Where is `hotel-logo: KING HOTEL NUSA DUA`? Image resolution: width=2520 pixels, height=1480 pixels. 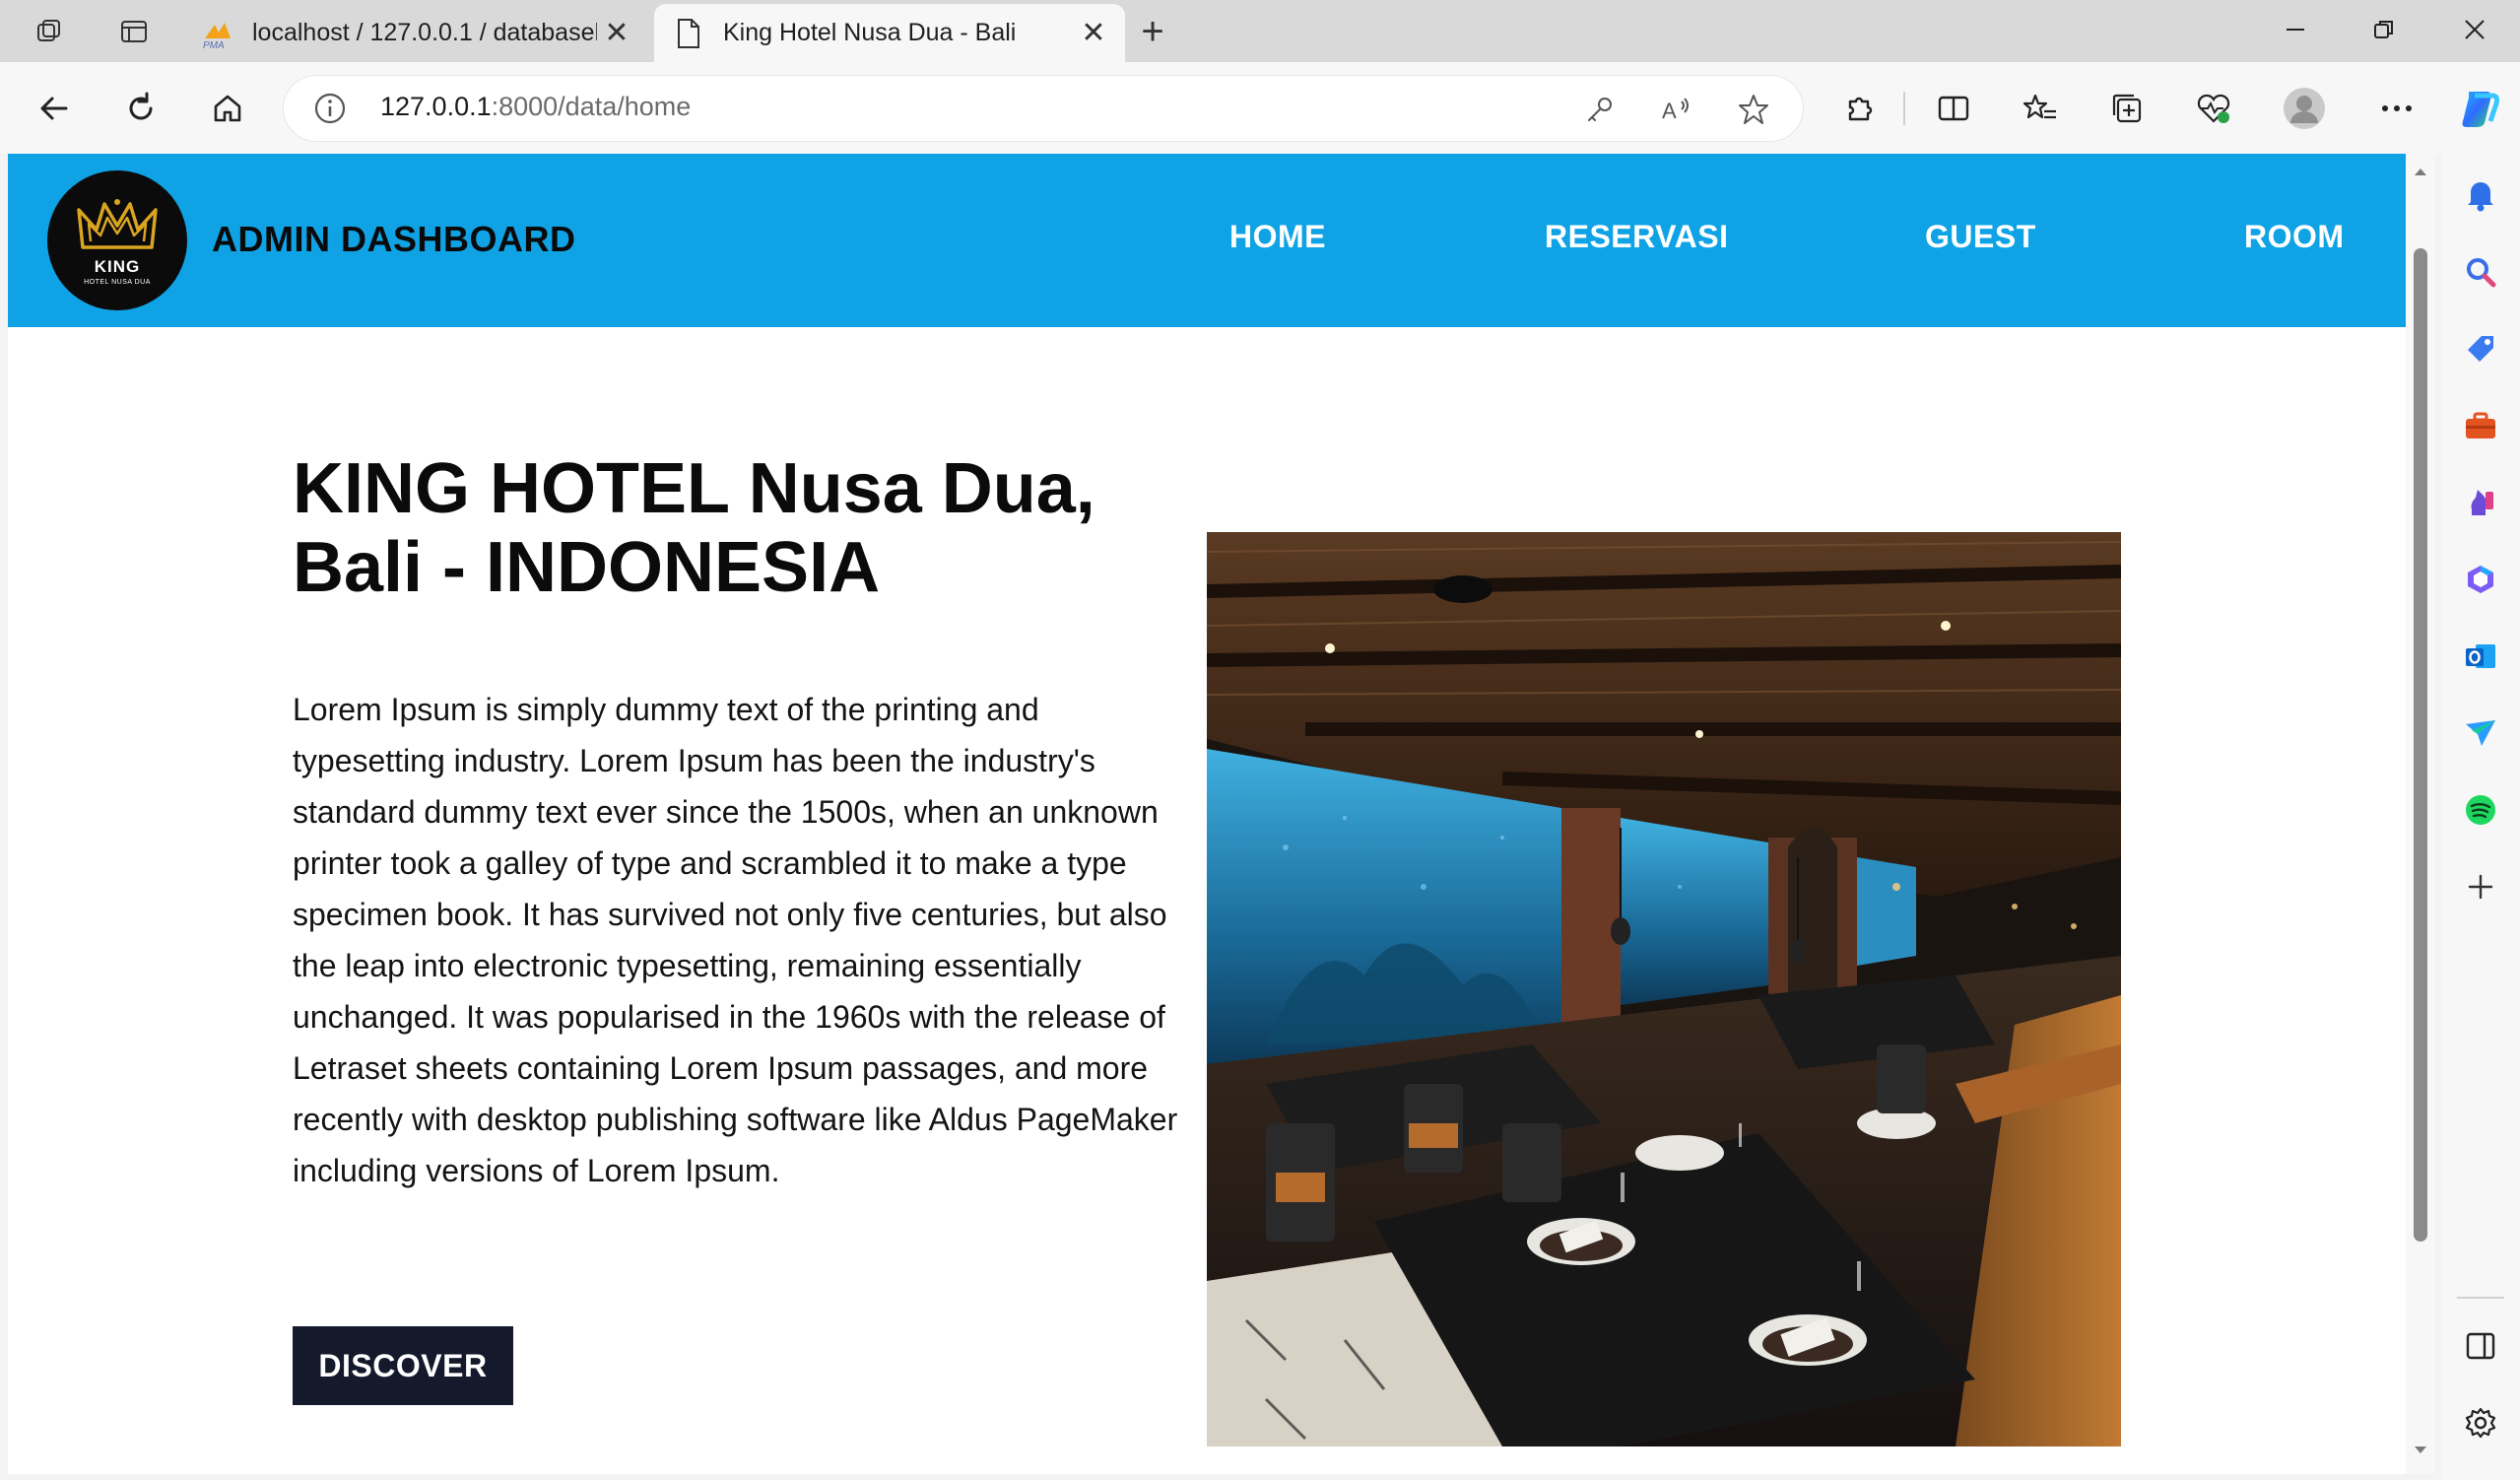
hotel-logo: KING HOTEL NUSA DUA is located at coordinates (117, 240).